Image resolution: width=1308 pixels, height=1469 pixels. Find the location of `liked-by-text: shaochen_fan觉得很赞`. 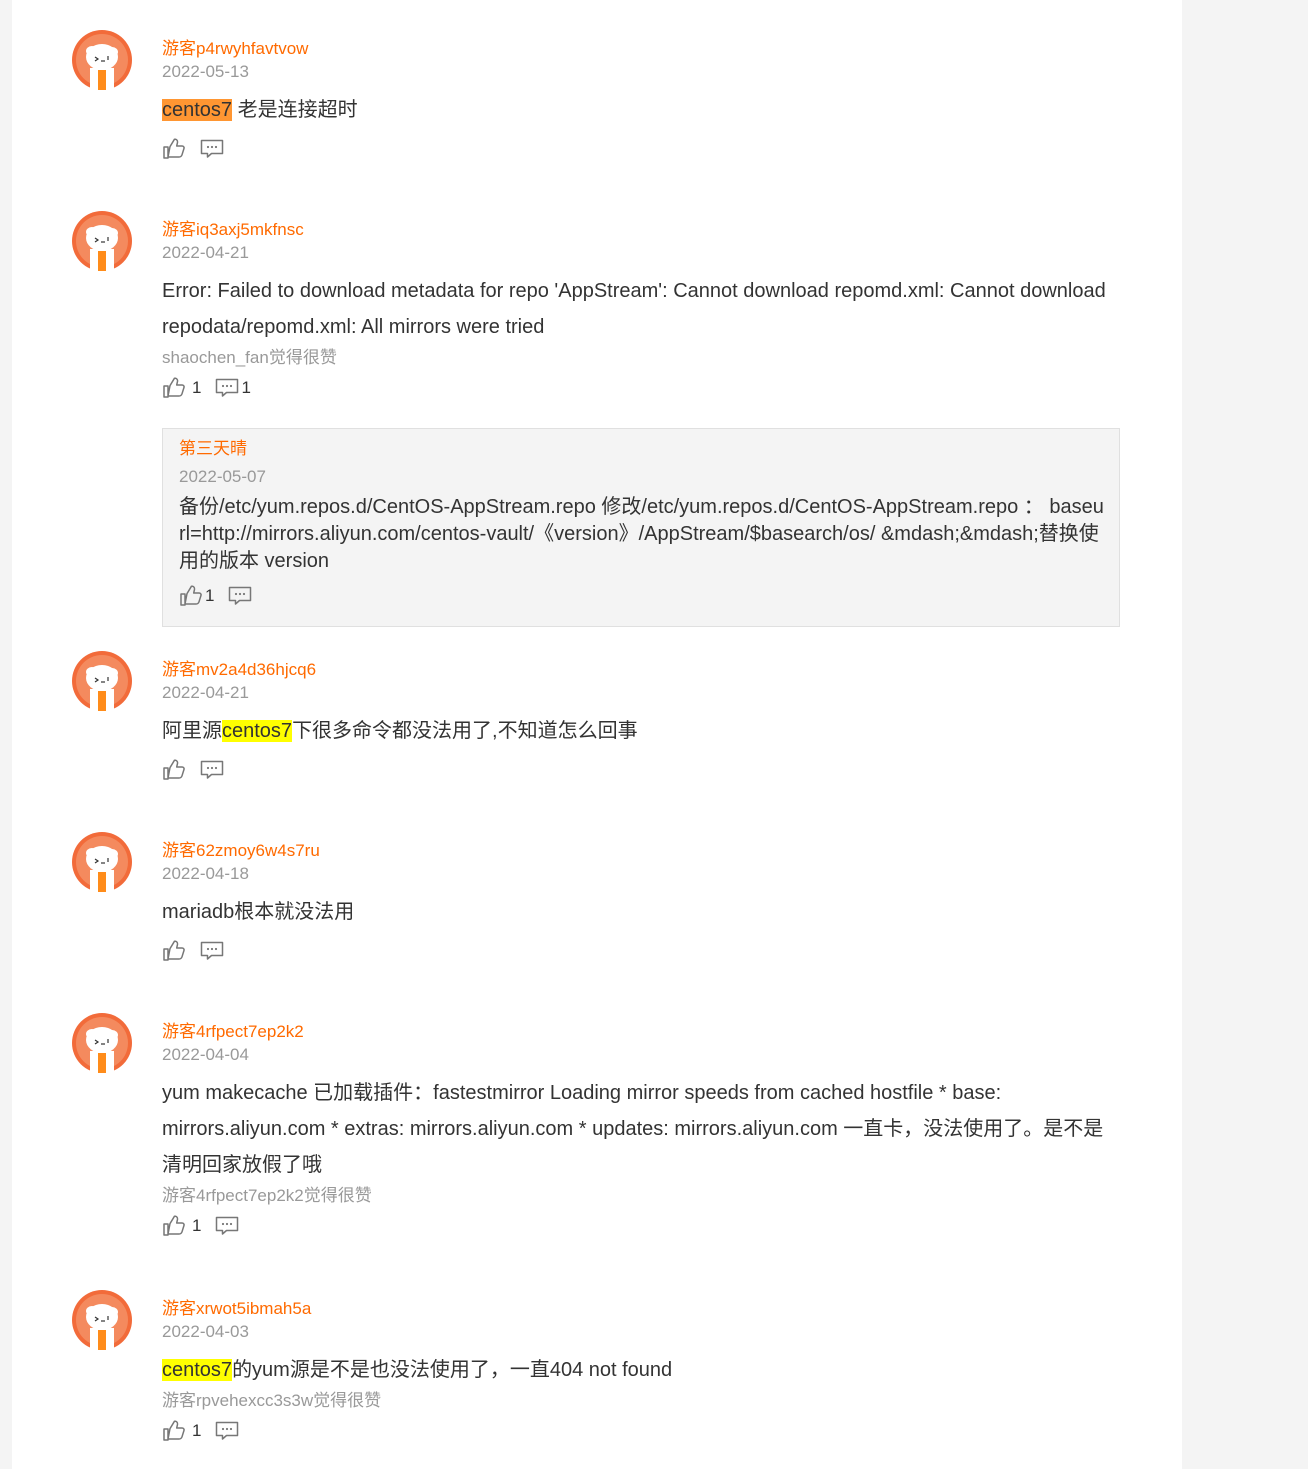

liked-by-text: shaochen_fan觉得很赞 is located at coordinates (249, 357).